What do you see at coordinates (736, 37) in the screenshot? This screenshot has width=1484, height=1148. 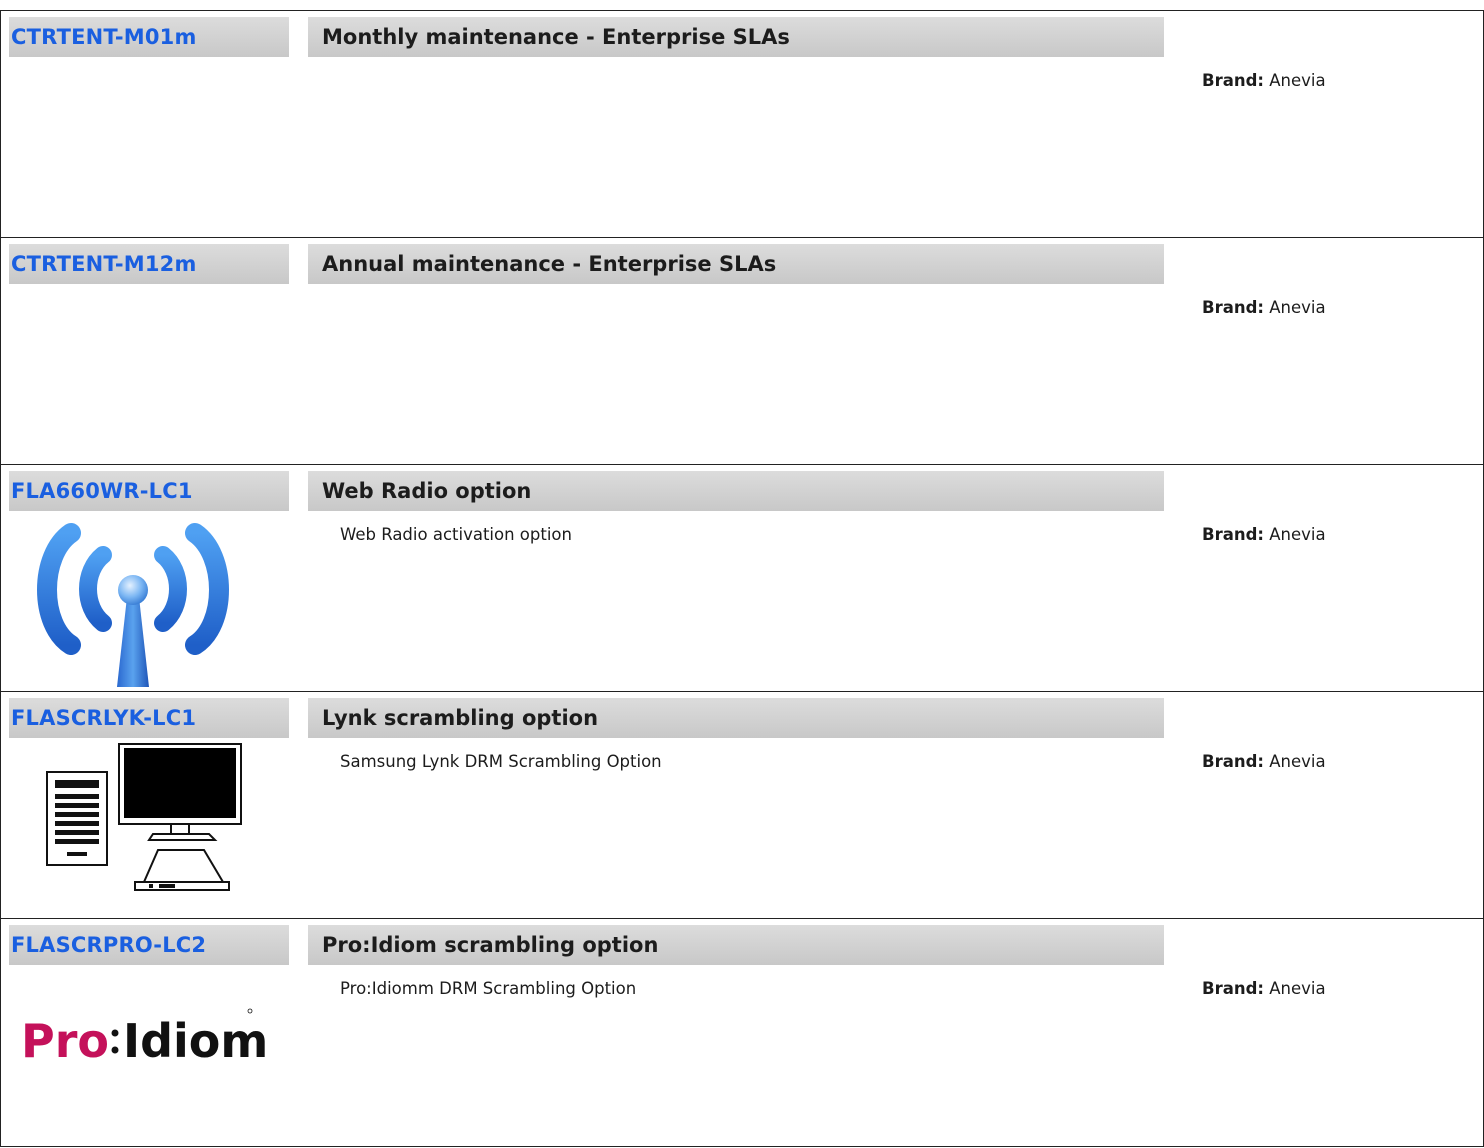 I see `product-title: Monthly maintenance - Enterprise SLAs` at bounding box center [736, 37].